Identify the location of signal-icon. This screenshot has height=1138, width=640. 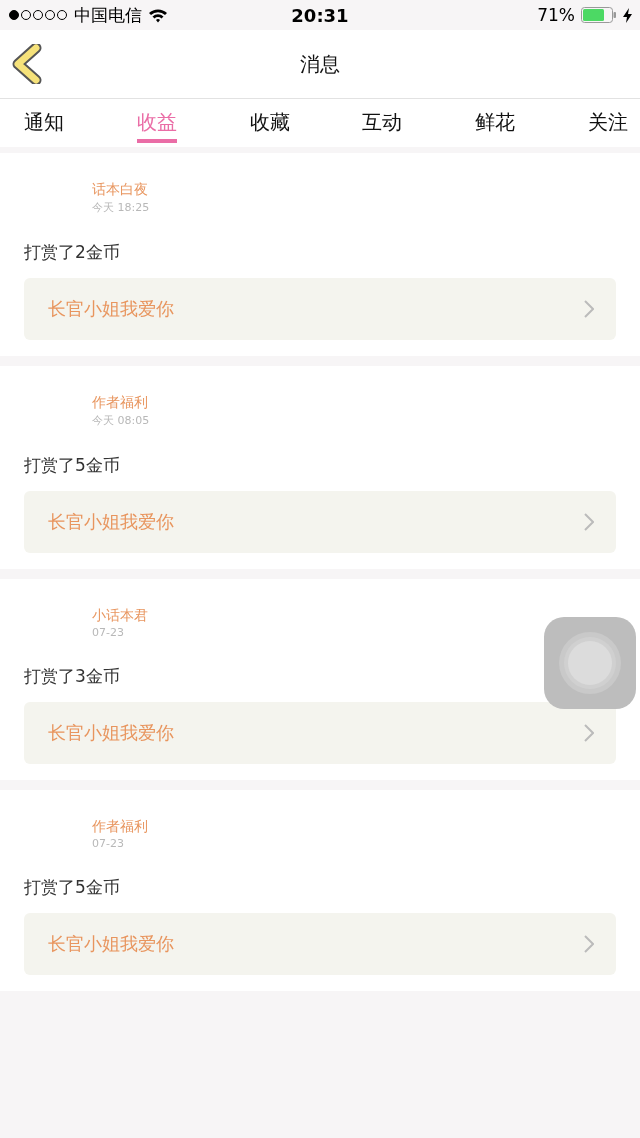
(38, 15).